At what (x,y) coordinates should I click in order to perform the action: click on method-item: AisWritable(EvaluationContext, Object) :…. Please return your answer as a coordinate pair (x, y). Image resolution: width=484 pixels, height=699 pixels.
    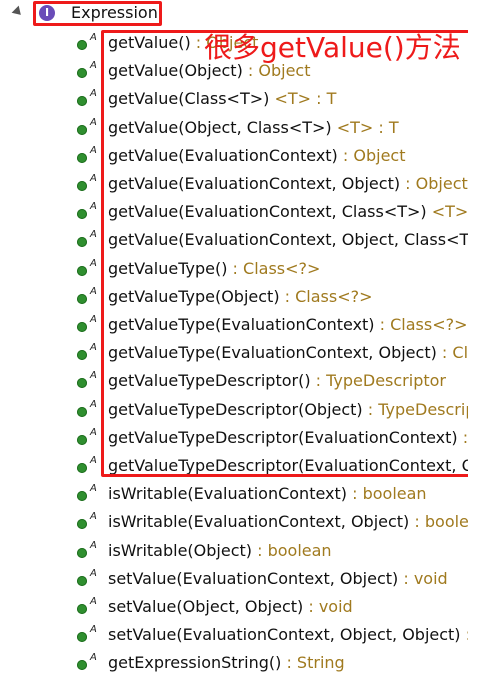
    Looking at the image, I should click on (234, 523).